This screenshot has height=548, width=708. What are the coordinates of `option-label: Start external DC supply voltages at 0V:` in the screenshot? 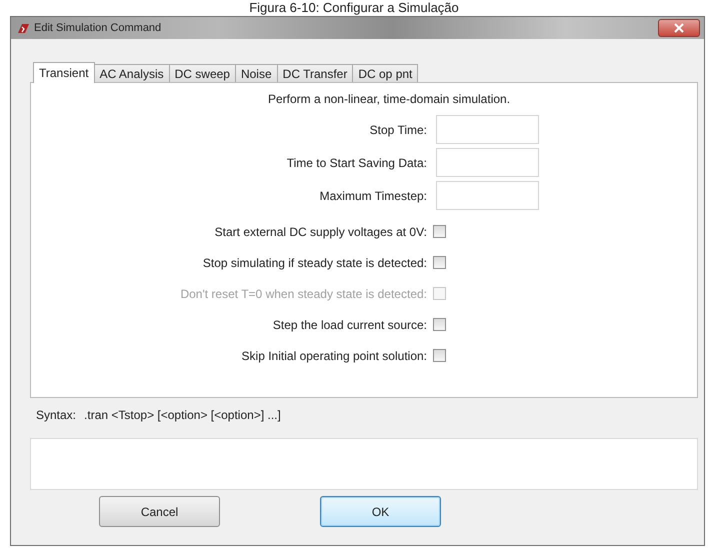 It's located at (320, 231).